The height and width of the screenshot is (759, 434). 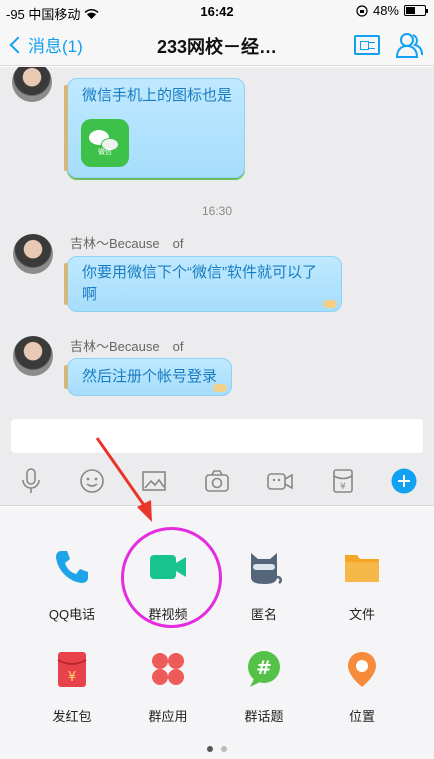 I want to click on wechat-app-icon: 微信, so click(x=105, y=143).